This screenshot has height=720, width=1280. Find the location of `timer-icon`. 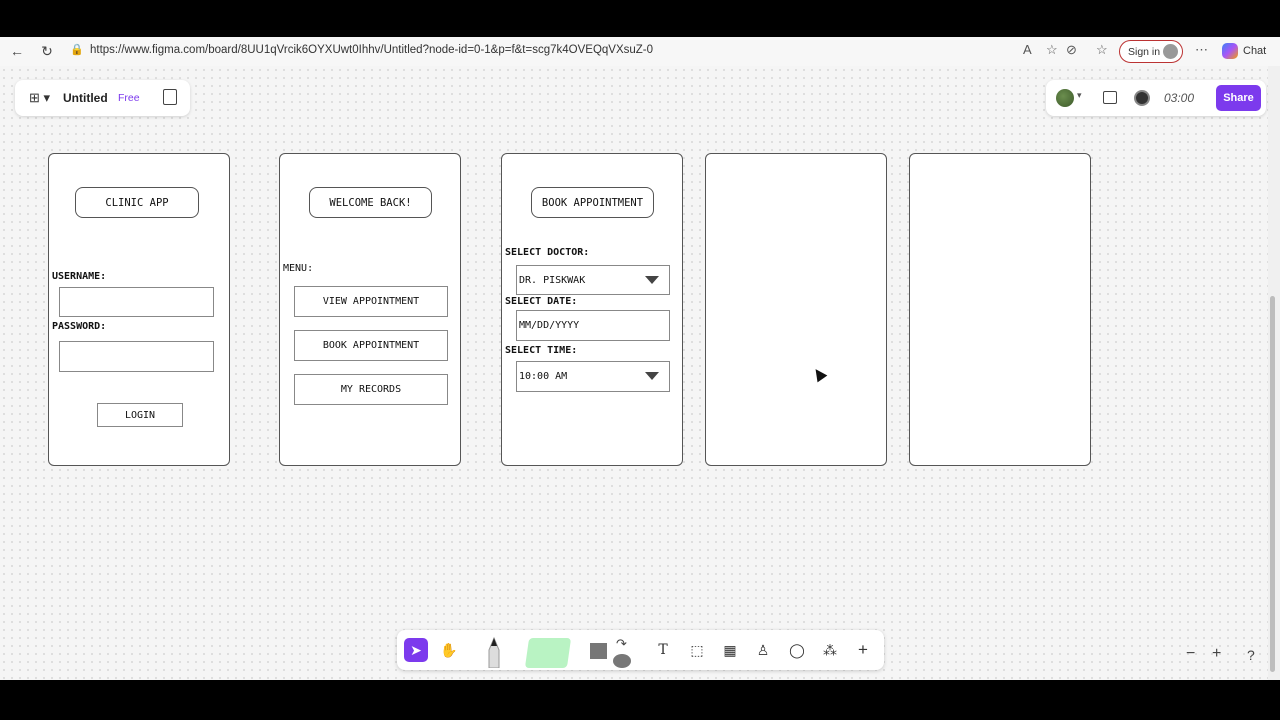

timer-icon is located at coordinates (1142, 98).